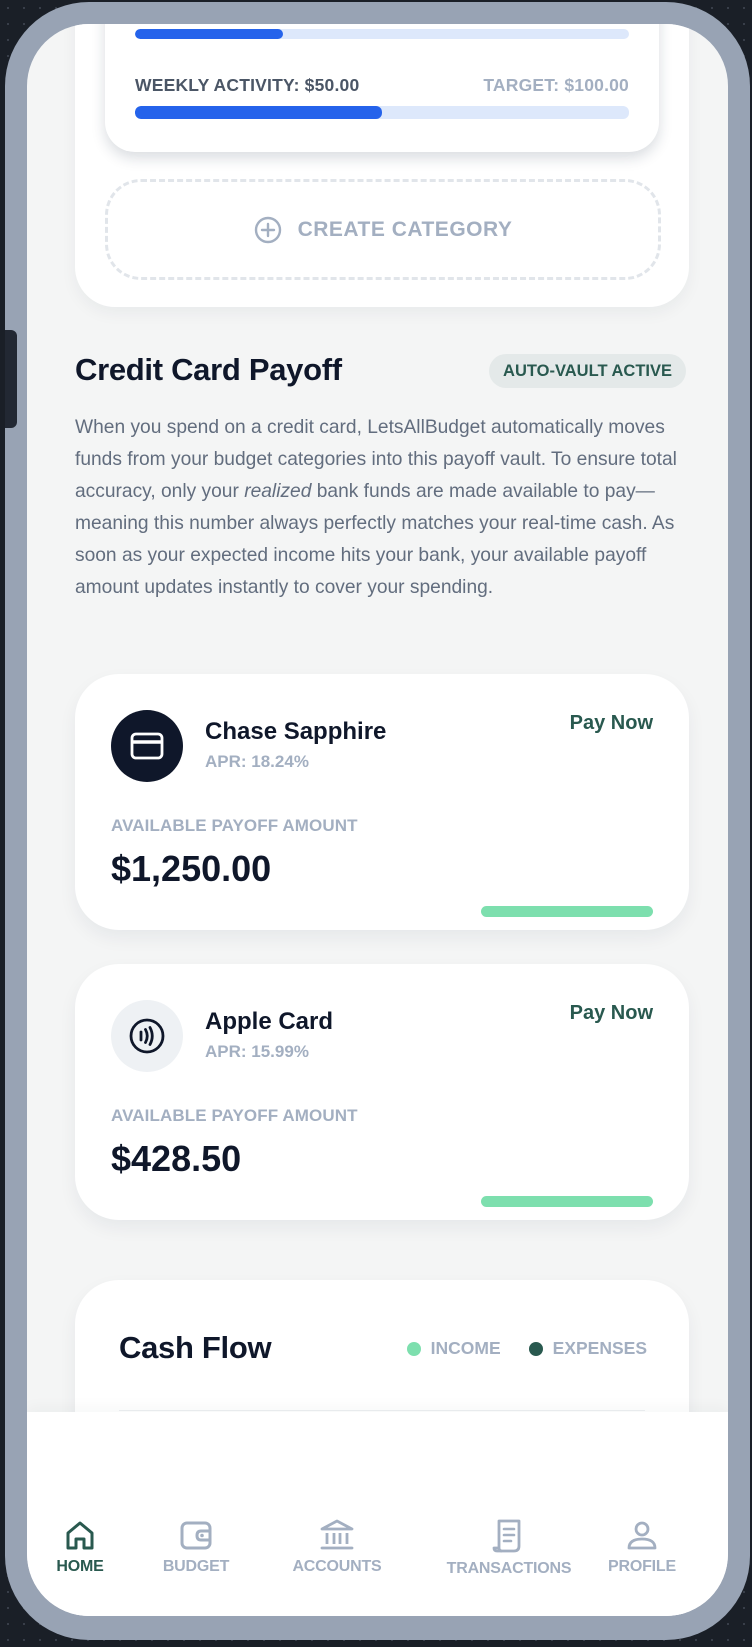 The height and width of the screenshot is (1647, 752). What do you see at coordinates (642, 1566) in the screenshot?
I see `nav-profile-label: PROFILE` at bounding box center [642, 1566].